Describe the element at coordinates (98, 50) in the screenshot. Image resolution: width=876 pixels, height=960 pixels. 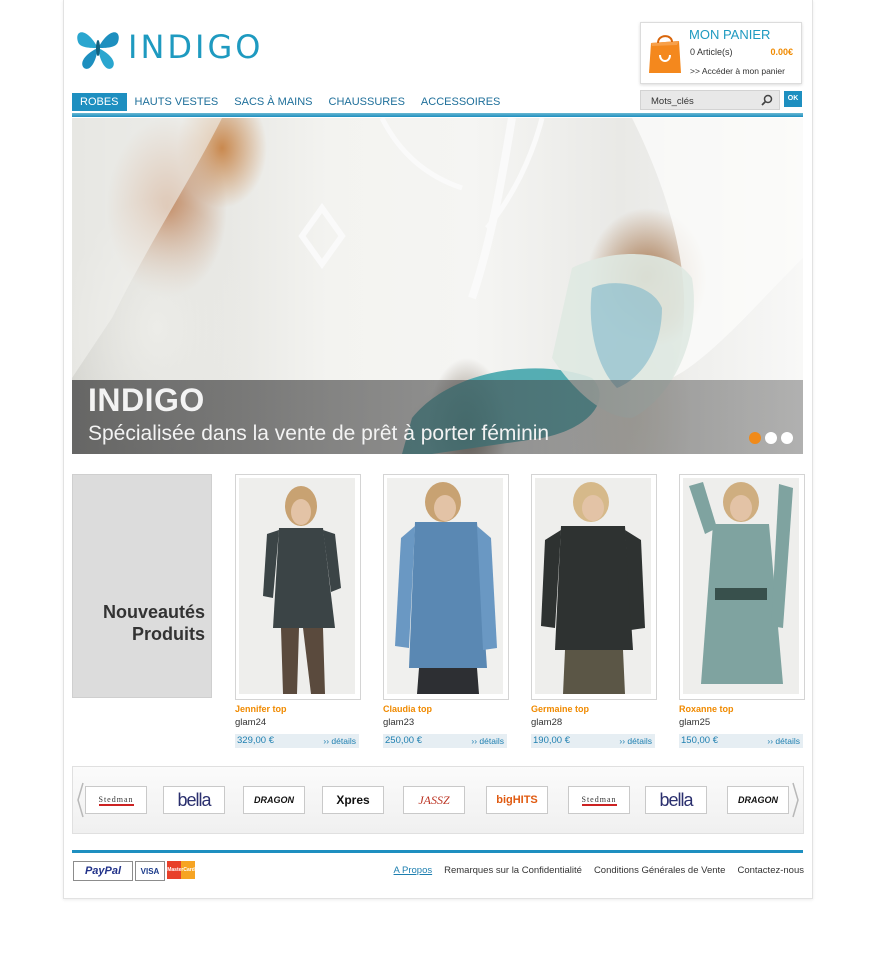
I see `butterfly-logo-icon` at that location.